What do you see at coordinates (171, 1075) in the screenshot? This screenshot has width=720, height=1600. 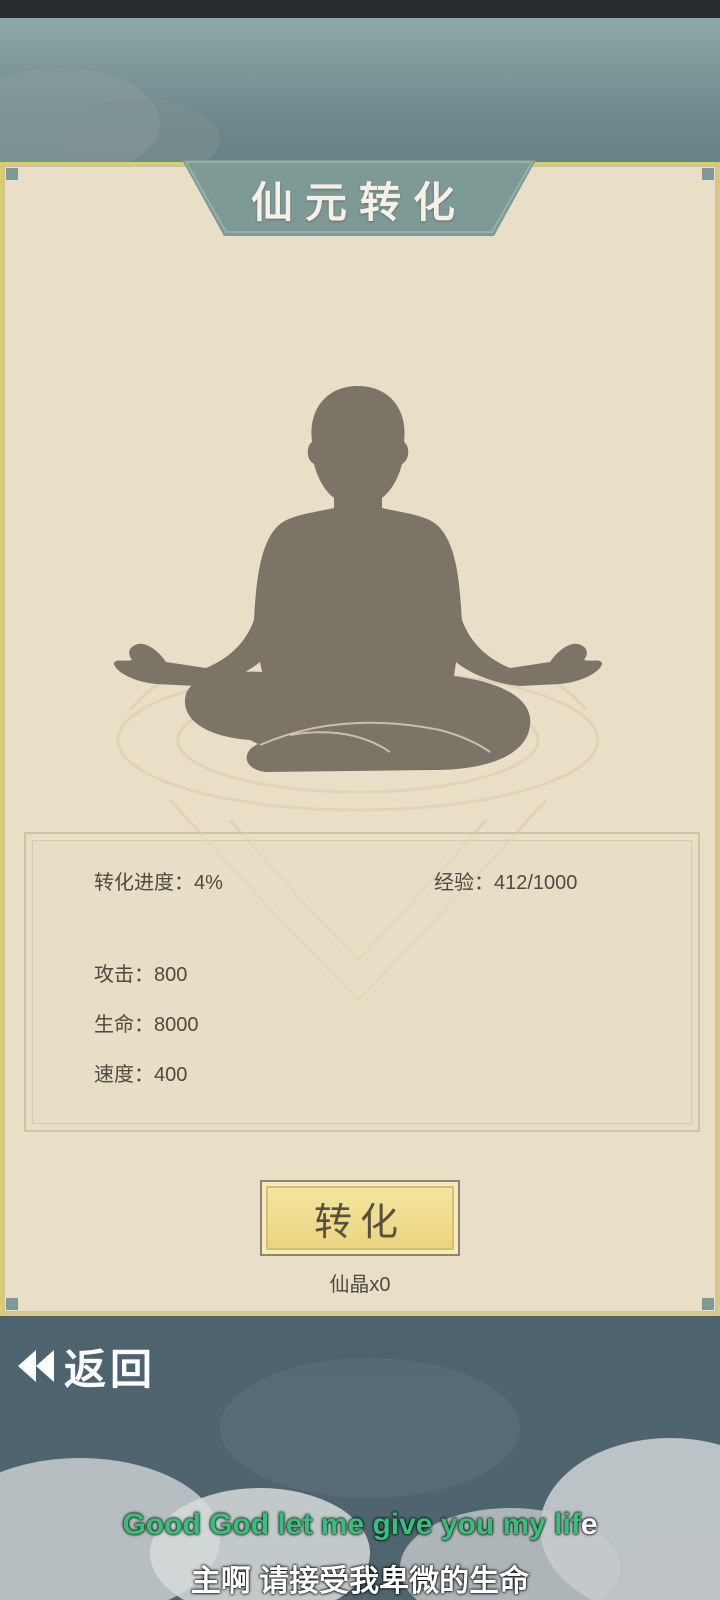 I see `speed-value: 400` at bounding box center [171, 1075].